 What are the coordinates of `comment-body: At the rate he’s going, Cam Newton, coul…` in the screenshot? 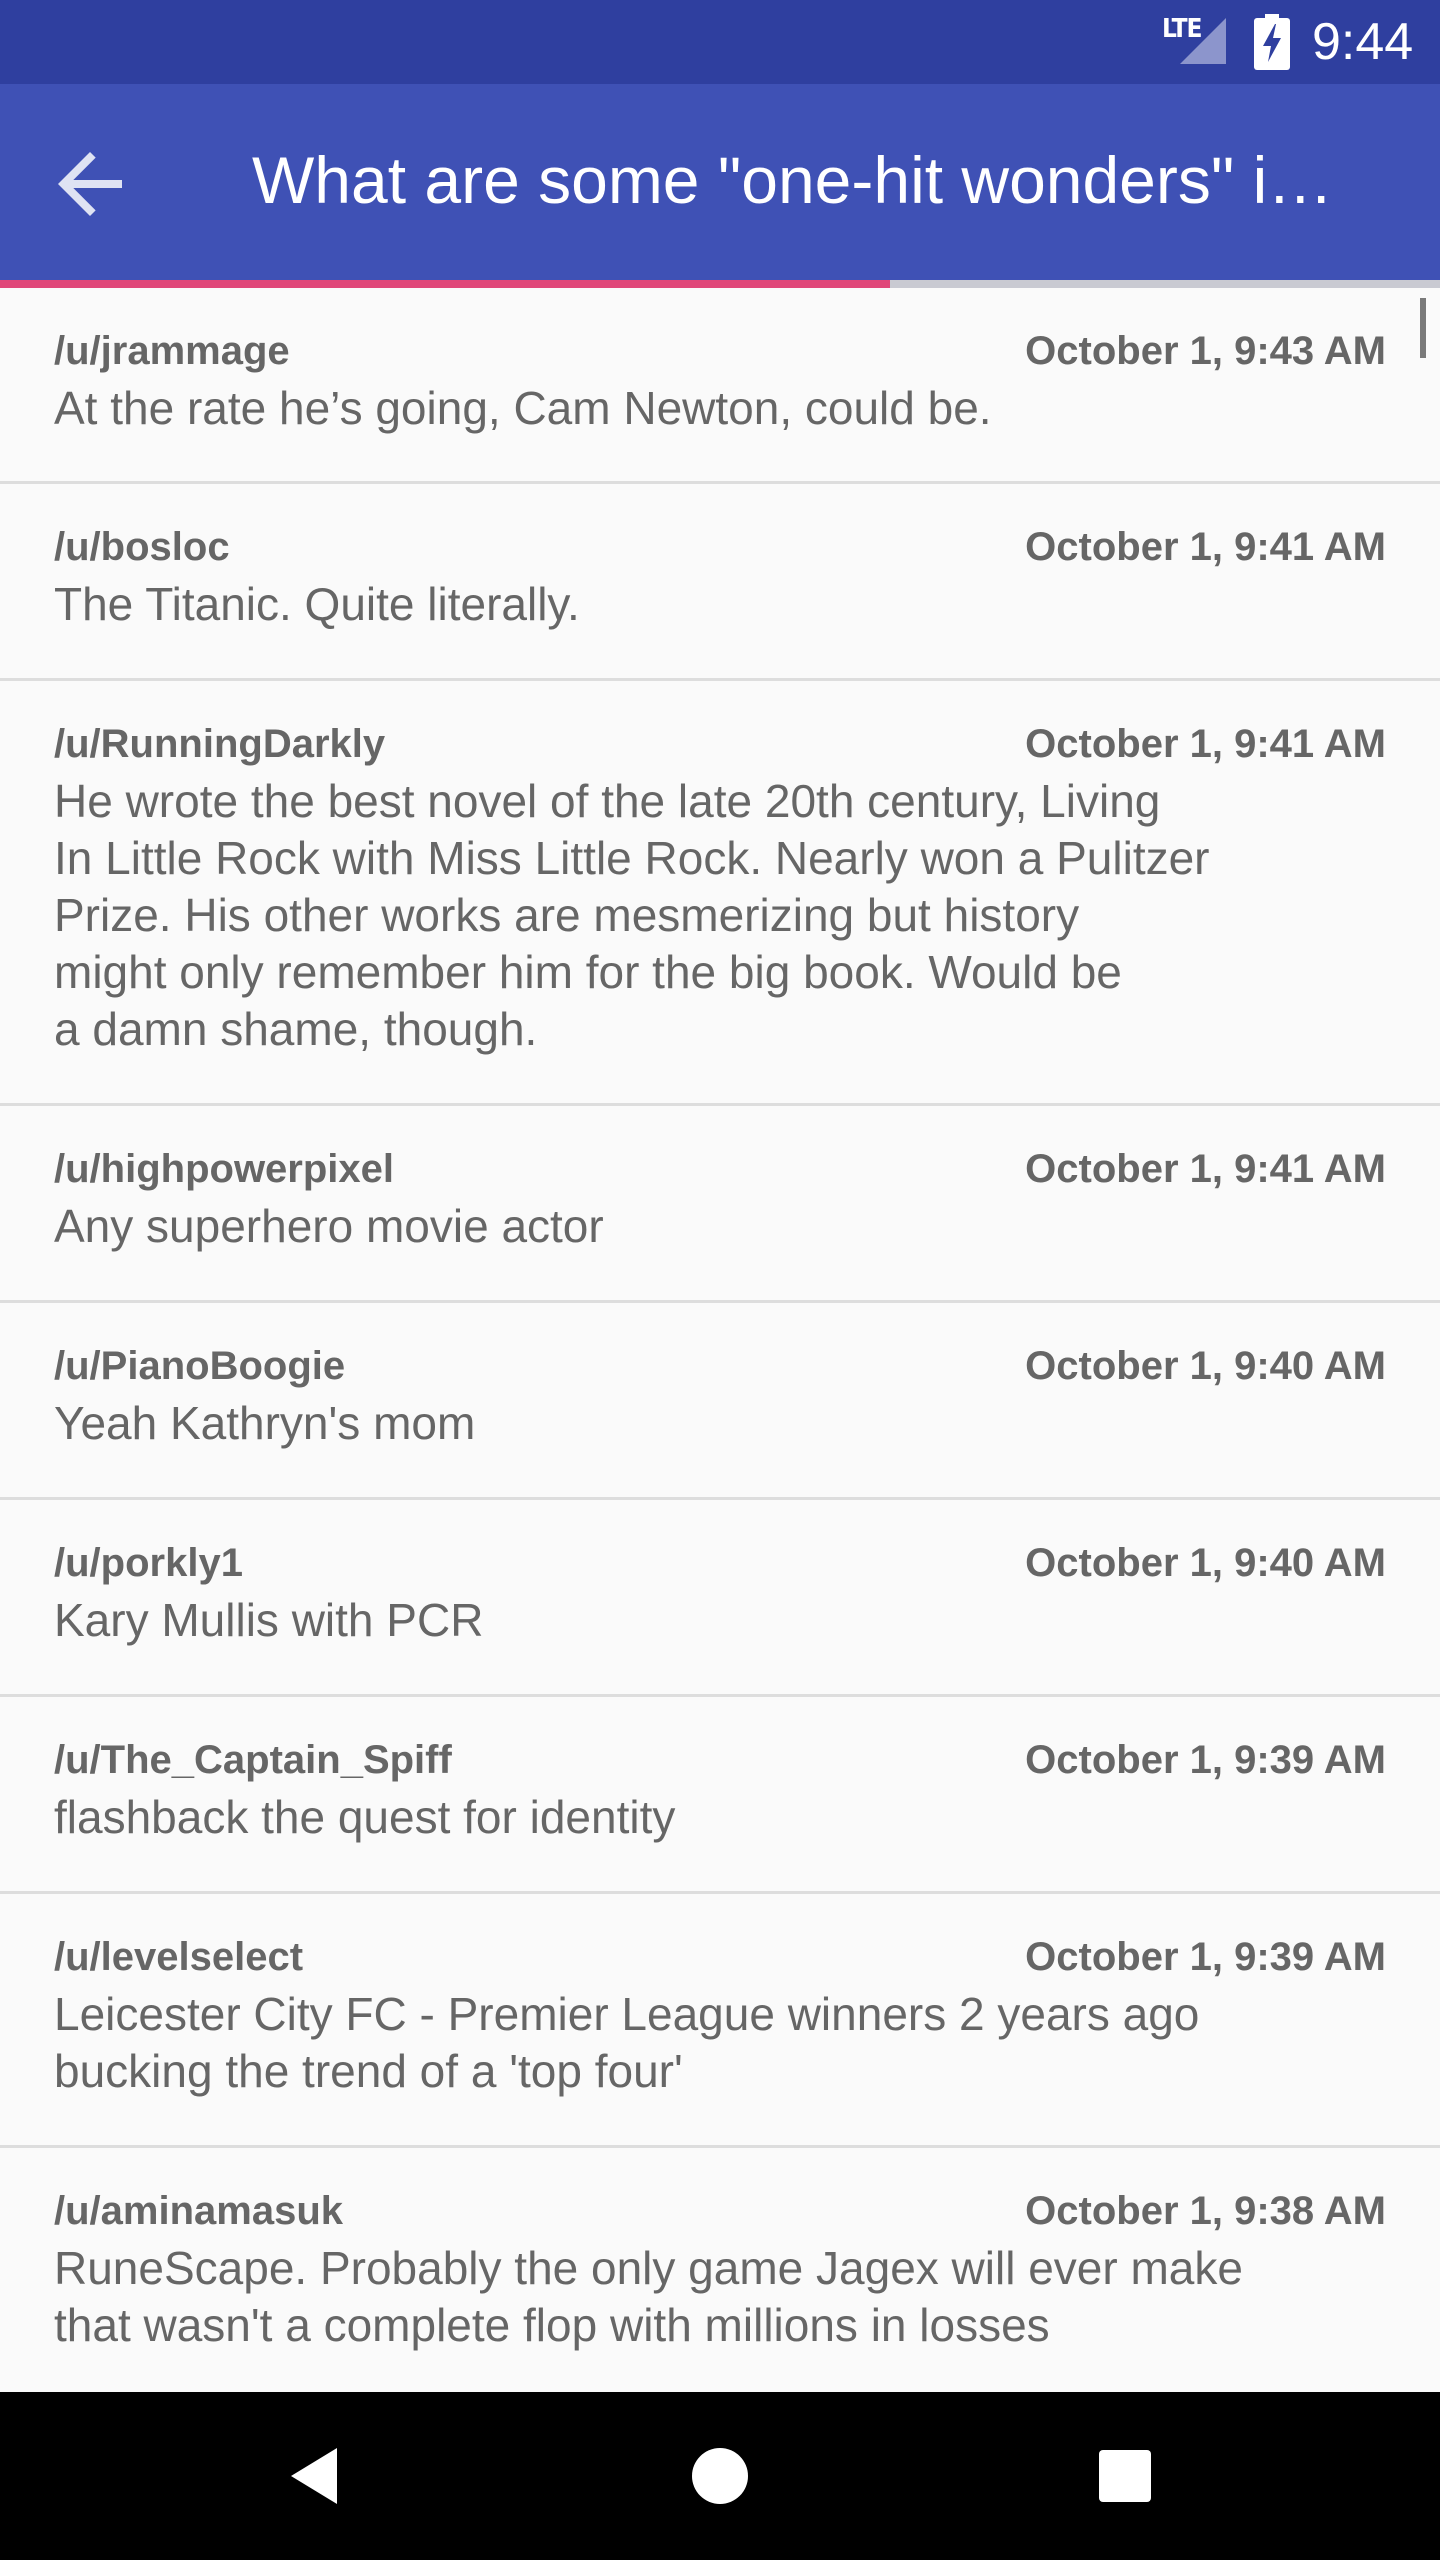 It's located at (523, 408).